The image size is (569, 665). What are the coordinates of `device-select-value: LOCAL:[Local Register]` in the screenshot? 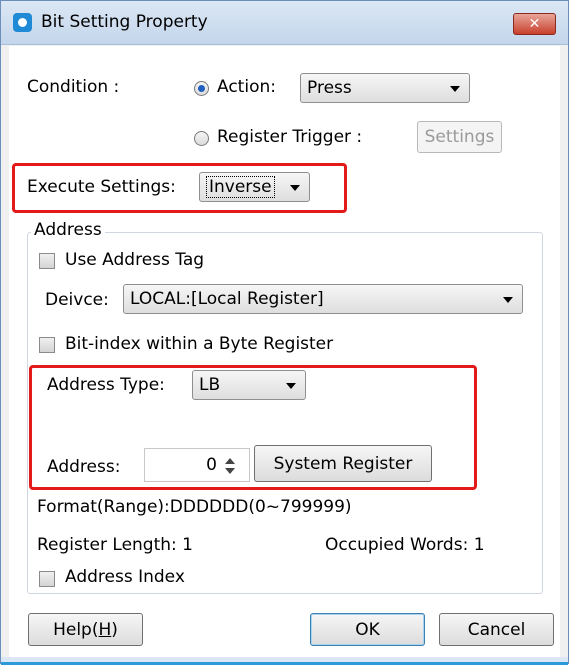 It's located at (227, 299).